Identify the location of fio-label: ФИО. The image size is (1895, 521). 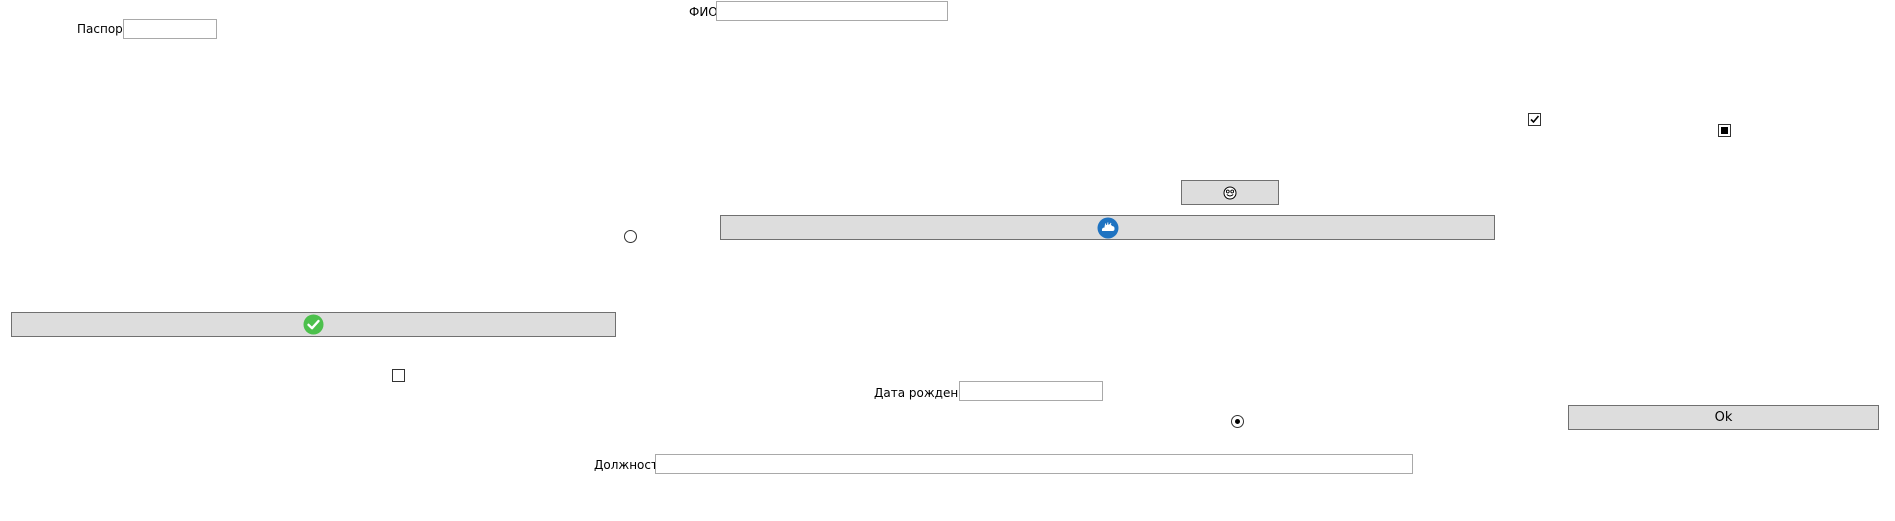
(703, 12).